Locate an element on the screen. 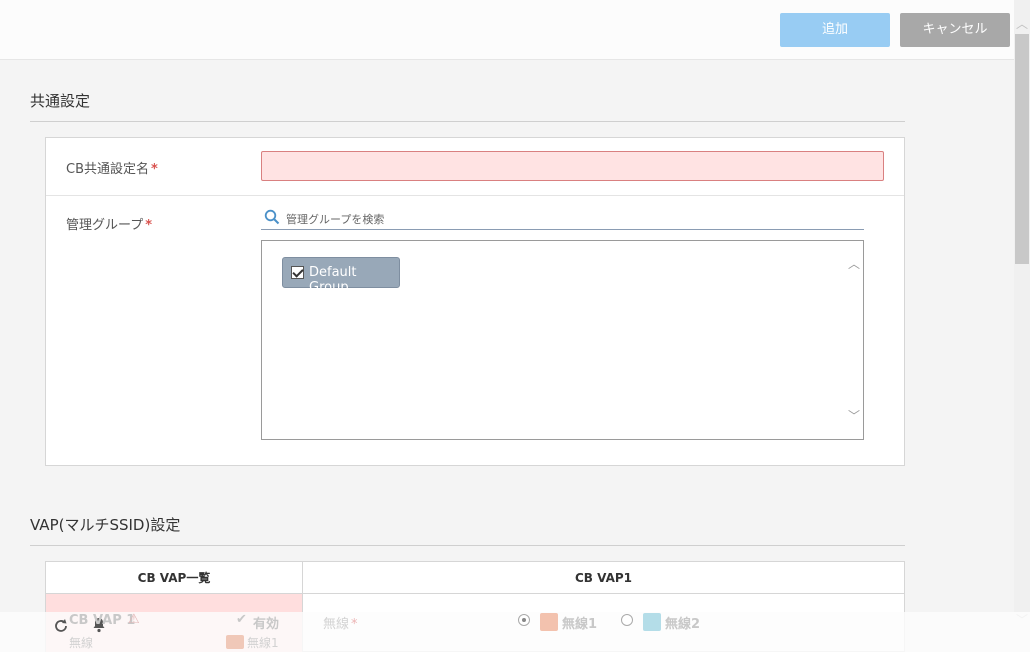 Image resolution: width=1030 pixels, height=652 pixels. row-divider is located at coordinates (475, 195).